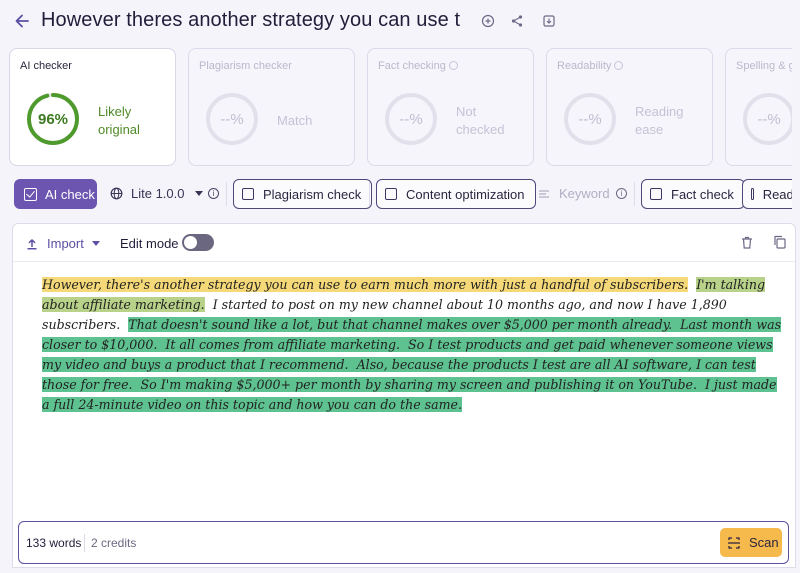 This screenshot has height=573, width=800. I want to click on word-count: 133 words, so click(54, 543).